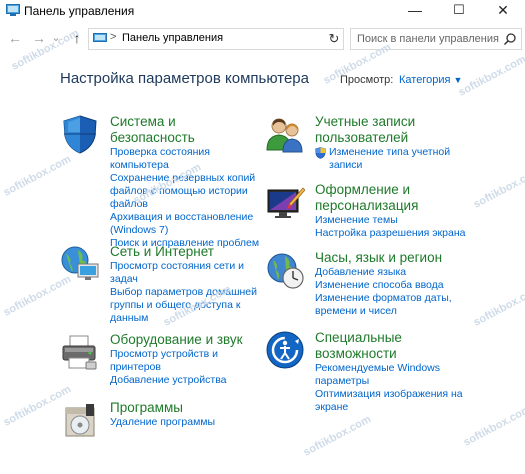 This screenshot has width=525, height=474. Describe the element at coordinates (262, 11) in the screenshot. I see `title-bar: Панель управления — ☐ ✕` at that location.